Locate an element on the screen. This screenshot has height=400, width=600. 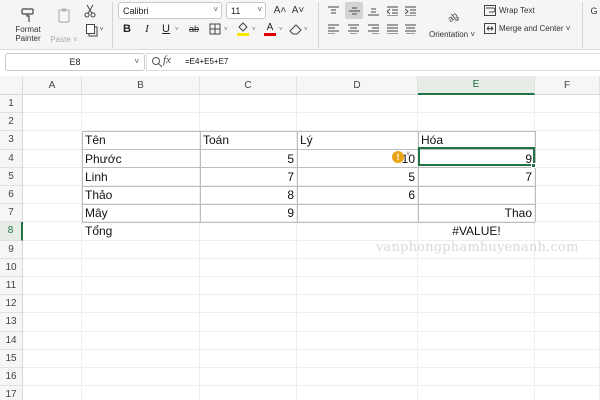
row-header-7: 7 is located at coordinates (11, 213).